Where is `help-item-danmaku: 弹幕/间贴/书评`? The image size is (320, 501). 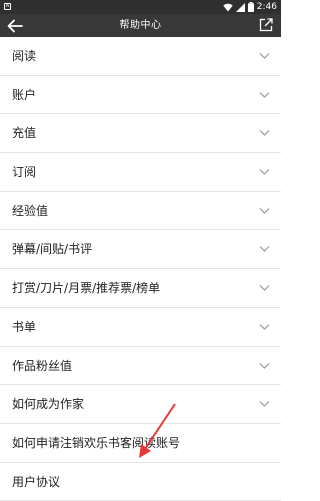
help-item-danmaku: 弹幕/间贴/书评 is located at coordinates (140, 250).